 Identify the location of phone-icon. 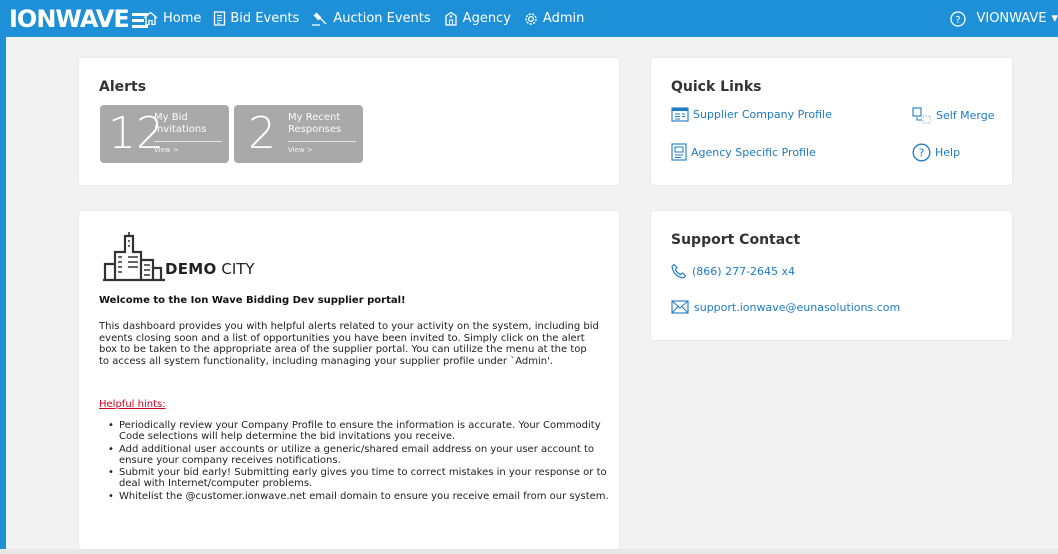
(679, 271).